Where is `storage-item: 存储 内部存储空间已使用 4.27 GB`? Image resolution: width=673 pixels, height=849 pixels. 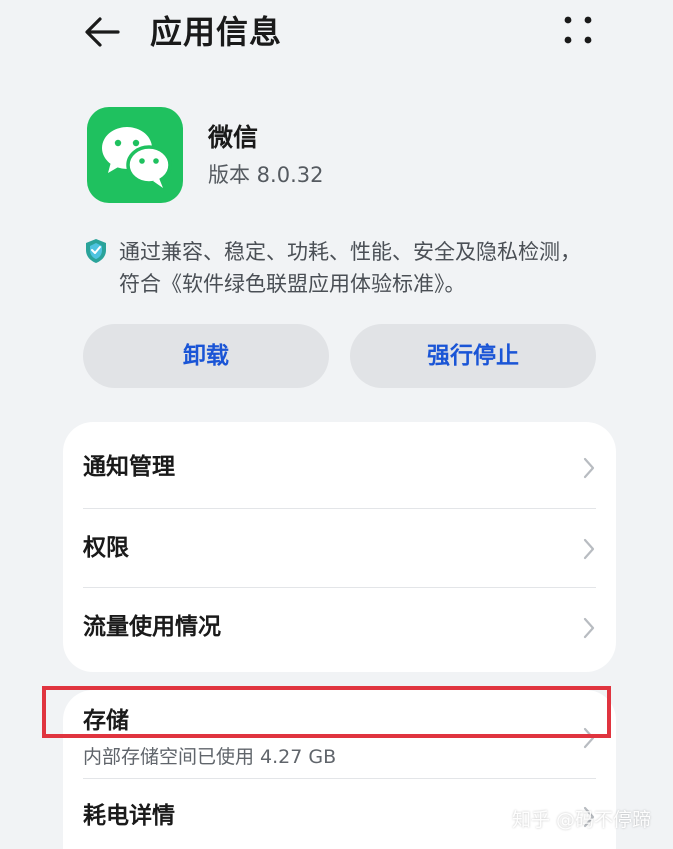
storage-item: 存储 内部存储空间已使用 4.27 GB is located at coordinates (339, 734).